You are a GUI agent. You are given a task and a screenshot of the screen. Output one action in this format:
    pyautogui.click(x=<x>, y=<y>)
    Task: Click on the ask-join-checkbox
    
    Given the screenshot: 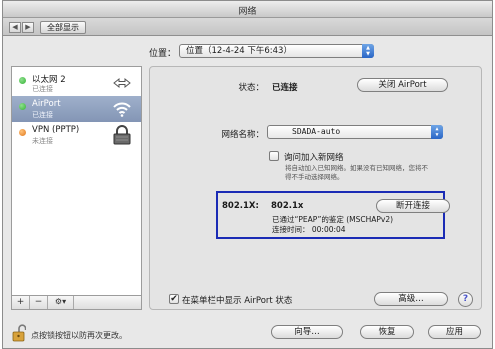 What is the action you would take?
    pyautogui.click(x=274, y=156)
    